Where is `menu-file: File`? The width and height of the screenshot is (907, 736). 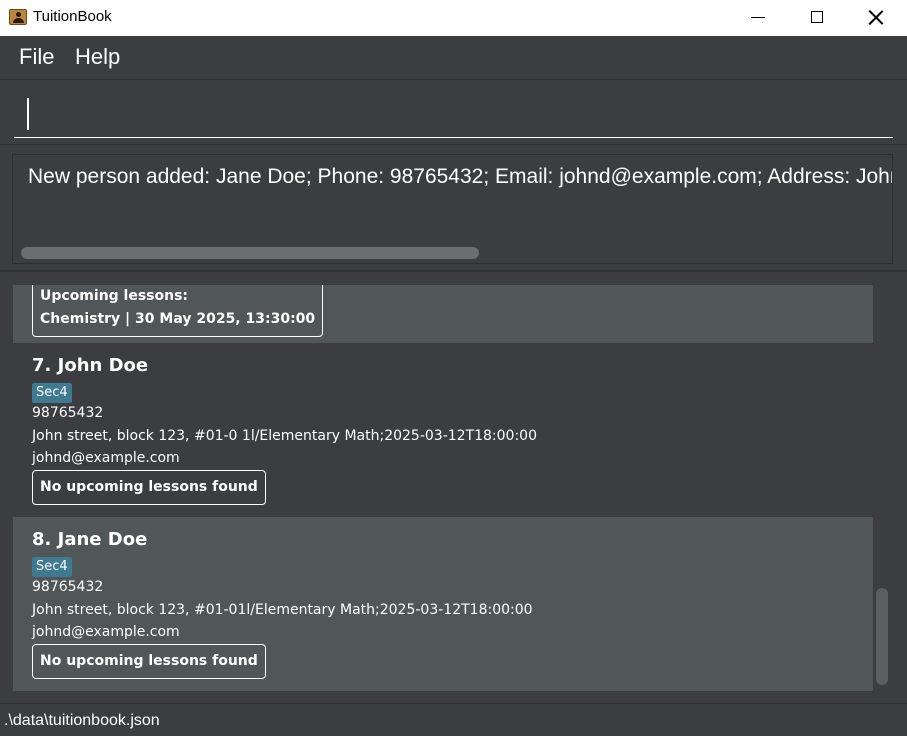 menu-file: File is located at coordinates (36, 57).